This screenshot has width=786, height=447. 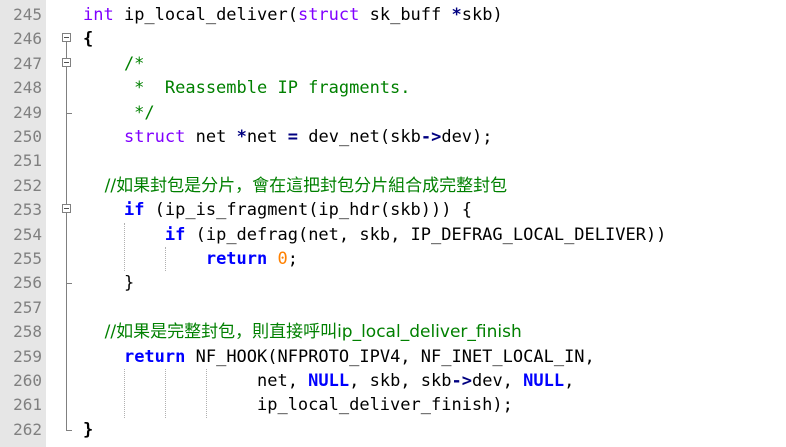 What do you see at coordinates (118, 113) in the screenshot?
I see `code-text: */` at bounding box center [118, 113].